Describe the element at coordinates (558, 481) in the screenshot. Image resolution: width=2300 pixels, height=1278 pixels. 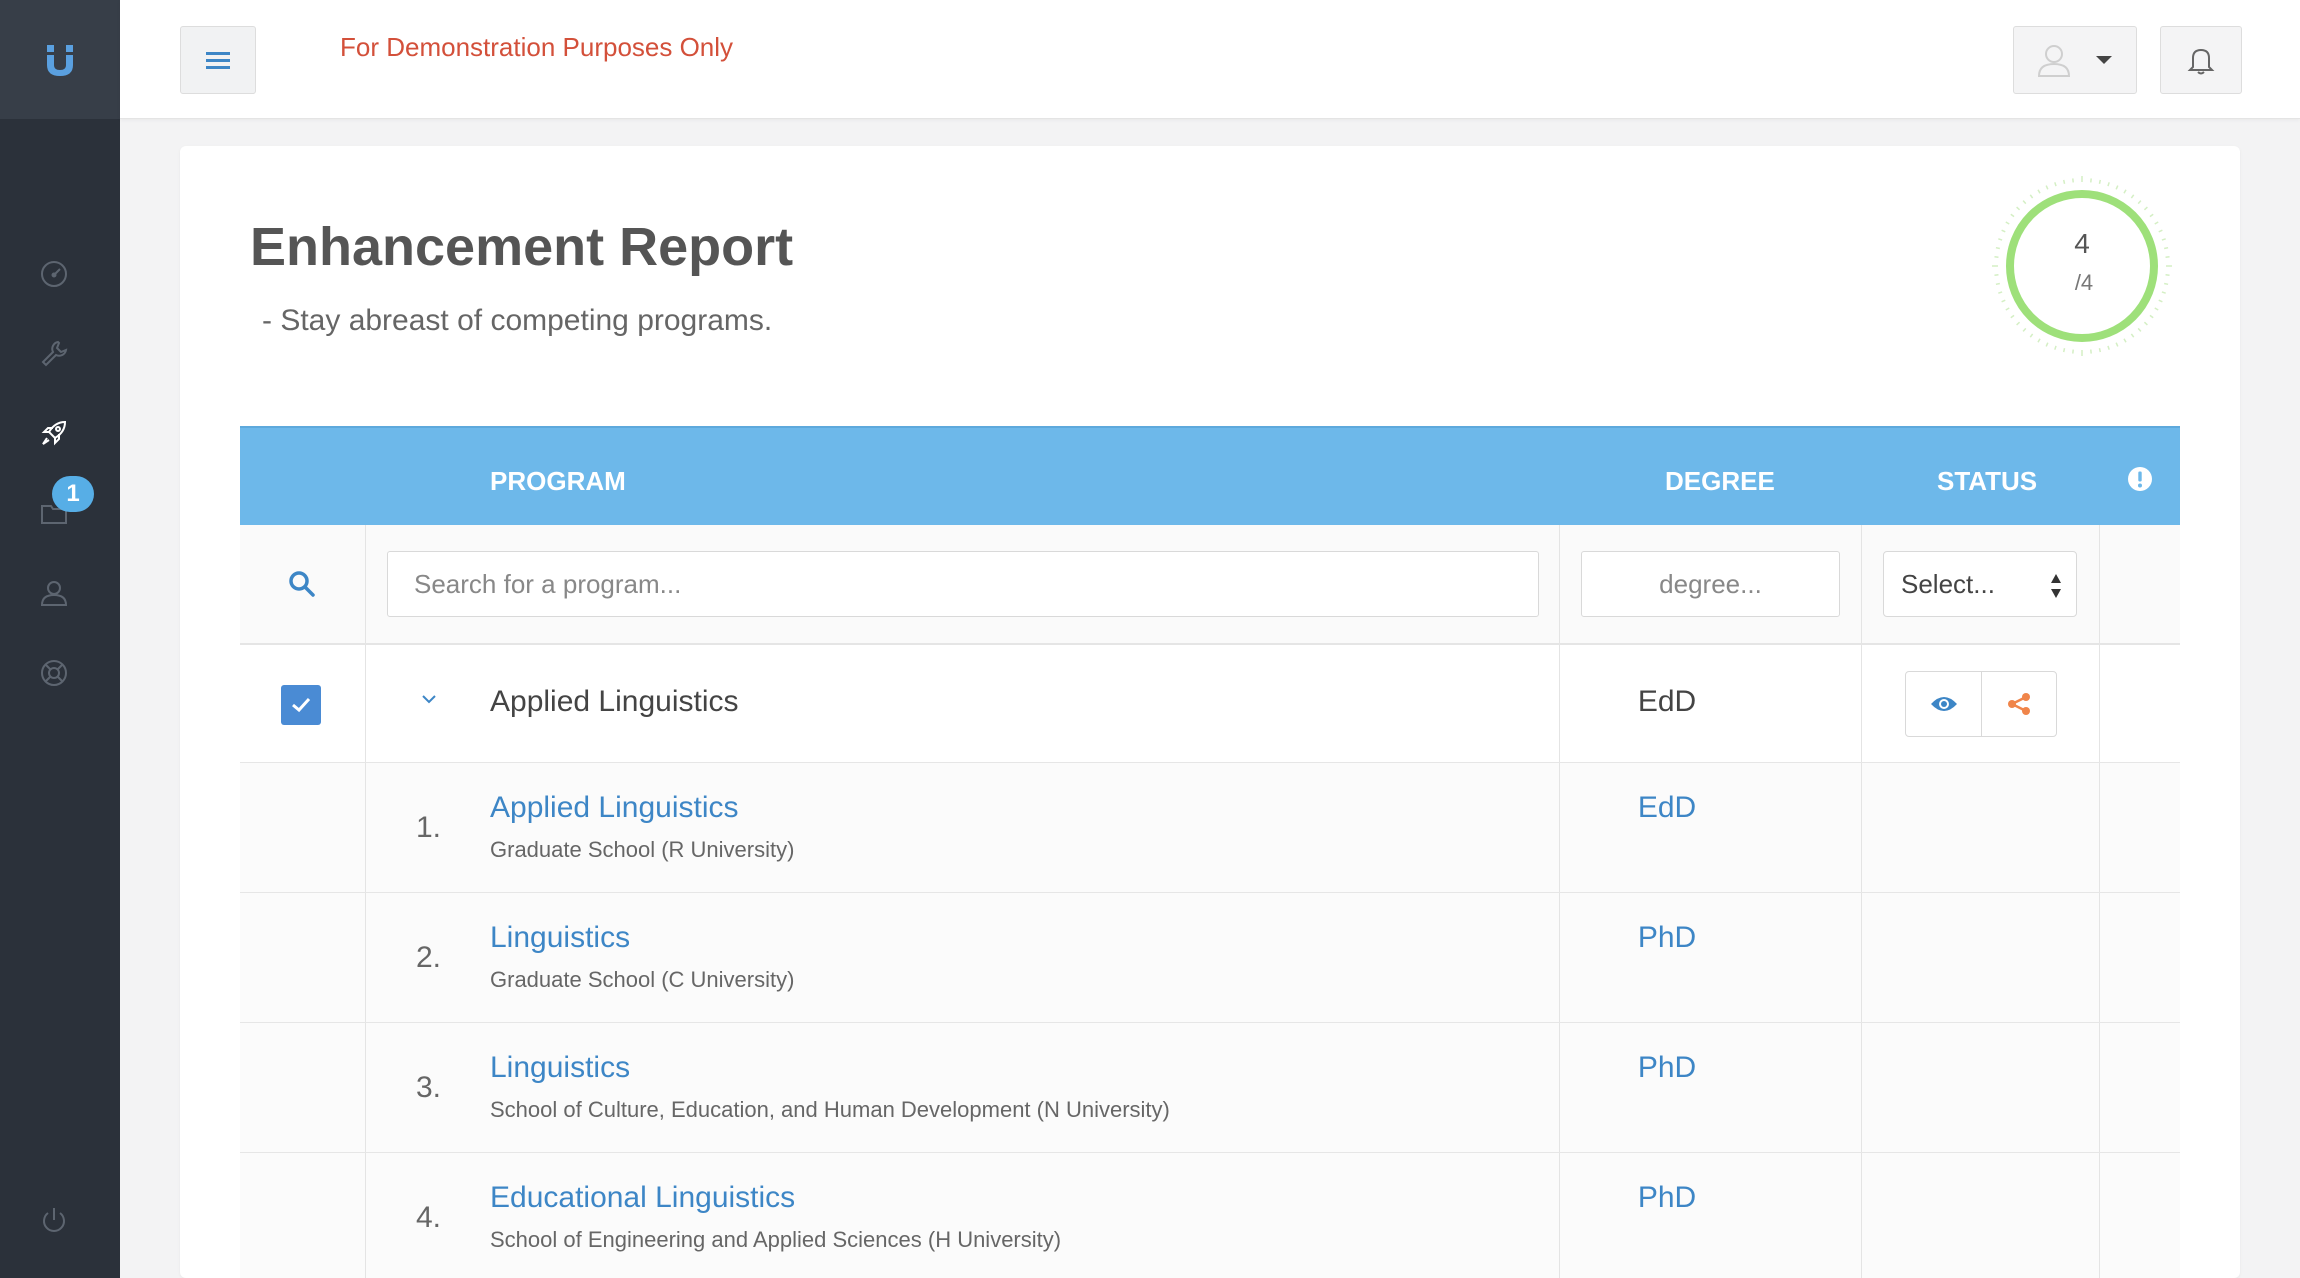
I see `column-header-program: PROGRAM` at that location.